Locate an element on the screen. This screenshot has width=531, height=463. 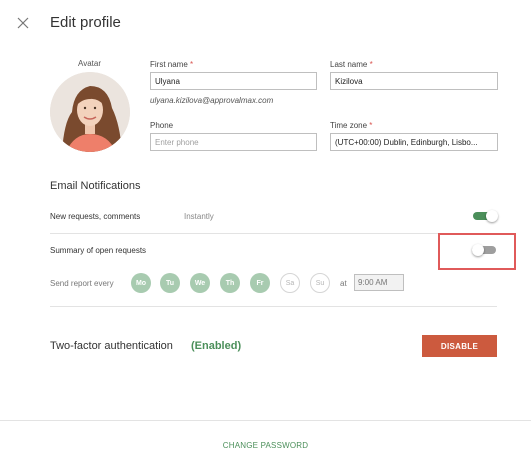
last-name-label: Last name * is located at coordinates (351, 64).